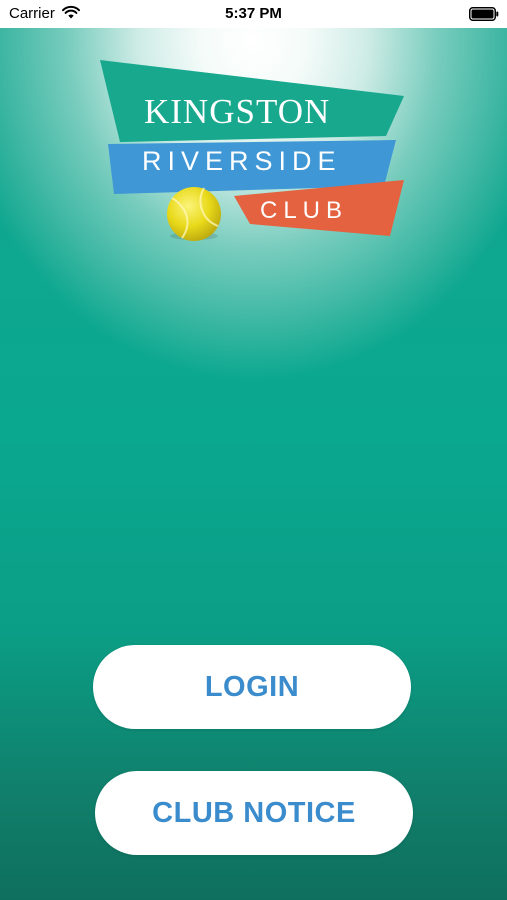 This screenshot has height=900, width=507. Describe the element at coordinates (254, 813) in the screenshot. I see `club-notice-button: CLUB NOTICE` at that location.